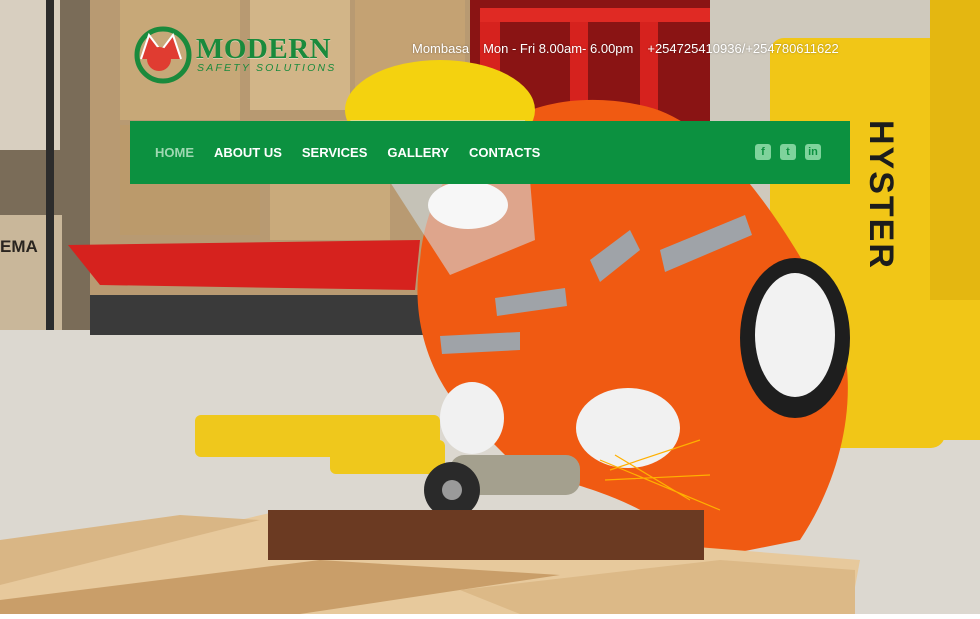  What do you see at coordinates (490, 616) in the screenshot?
I see `page-bottom-edge` at bounding box center [490, 616].